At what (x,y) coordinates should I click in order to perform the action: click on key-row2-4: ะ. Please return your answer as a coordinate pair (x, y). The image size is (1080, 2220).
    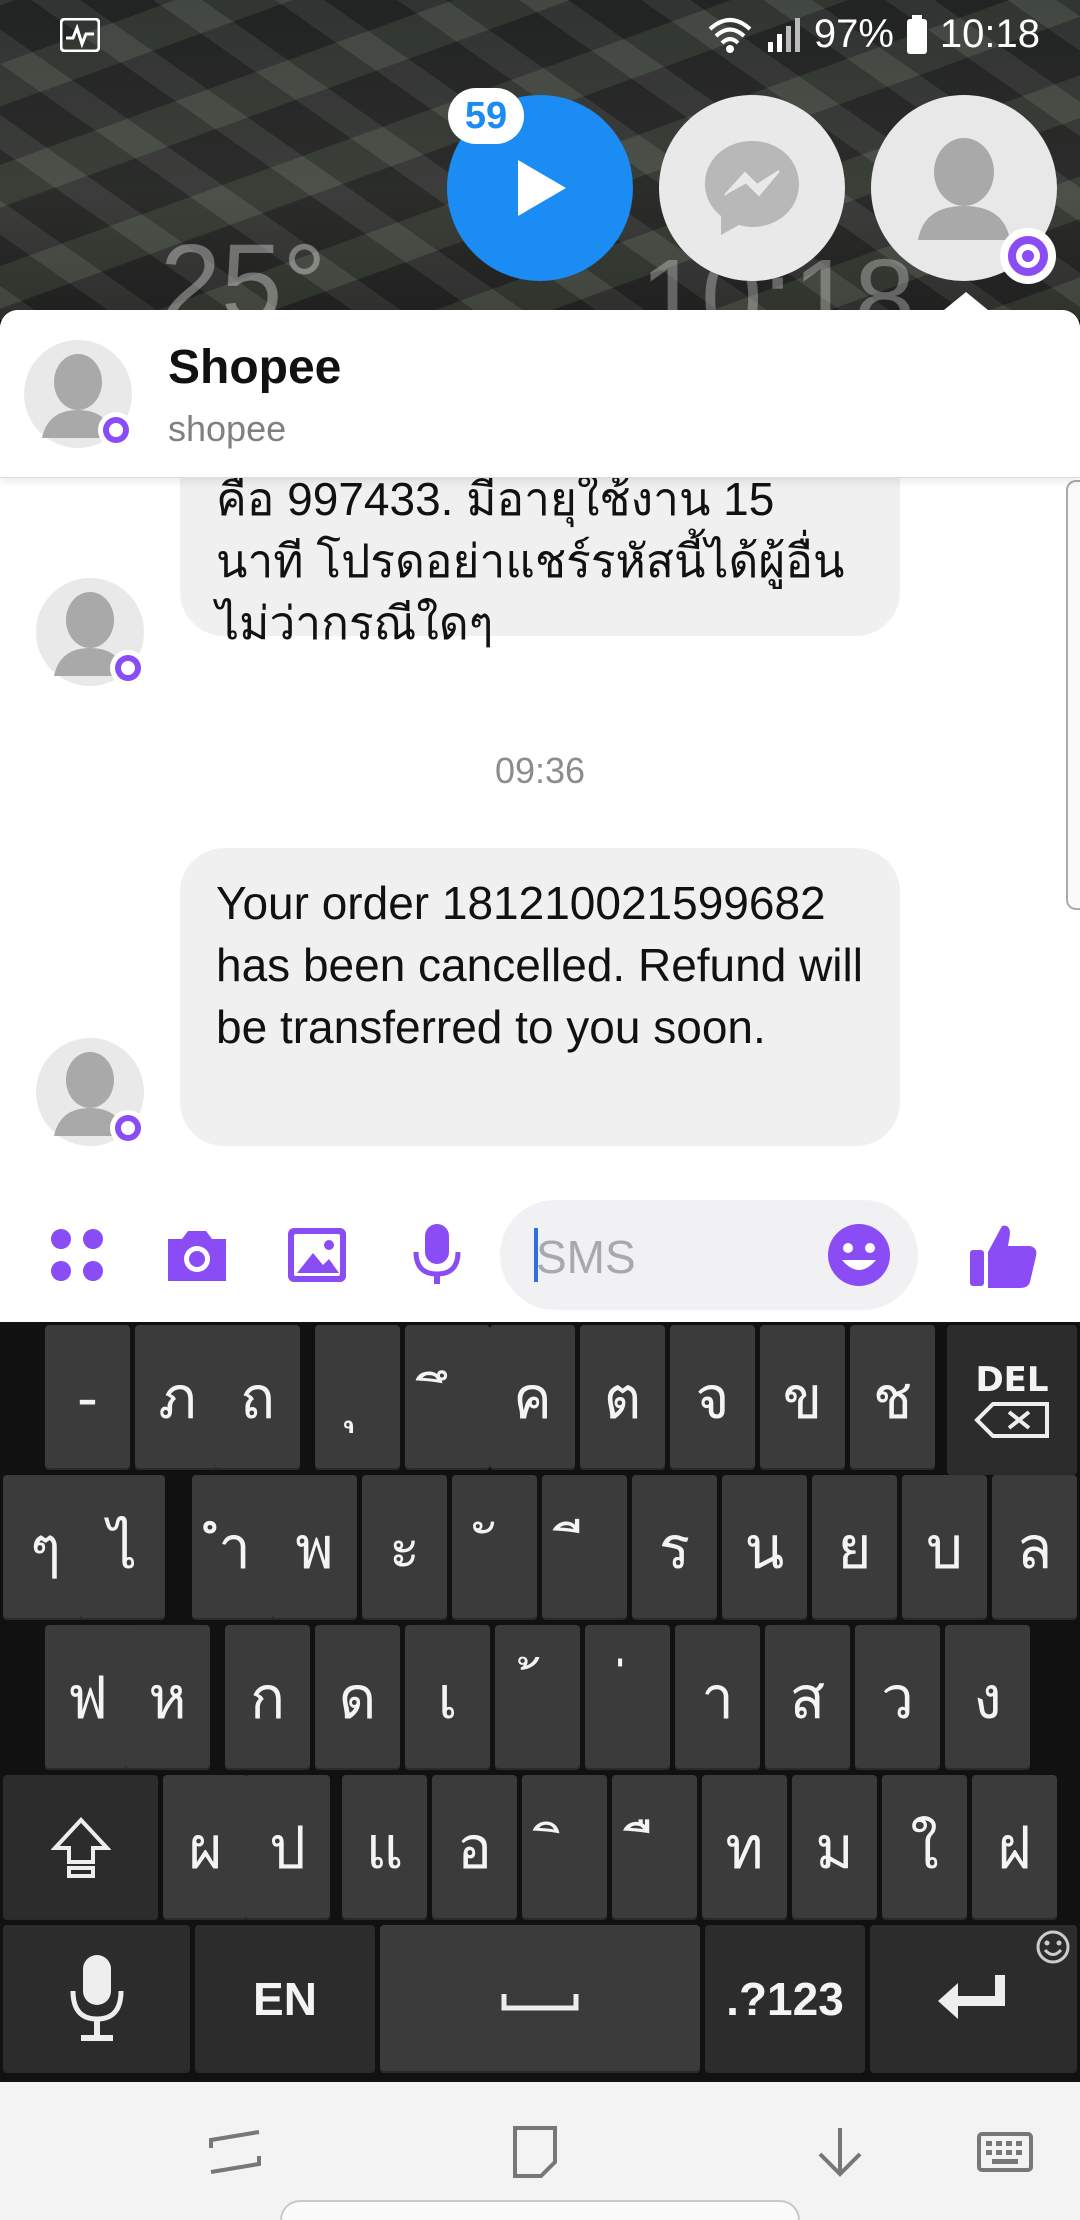
    Looking at the image, I should click on (404, 1547).